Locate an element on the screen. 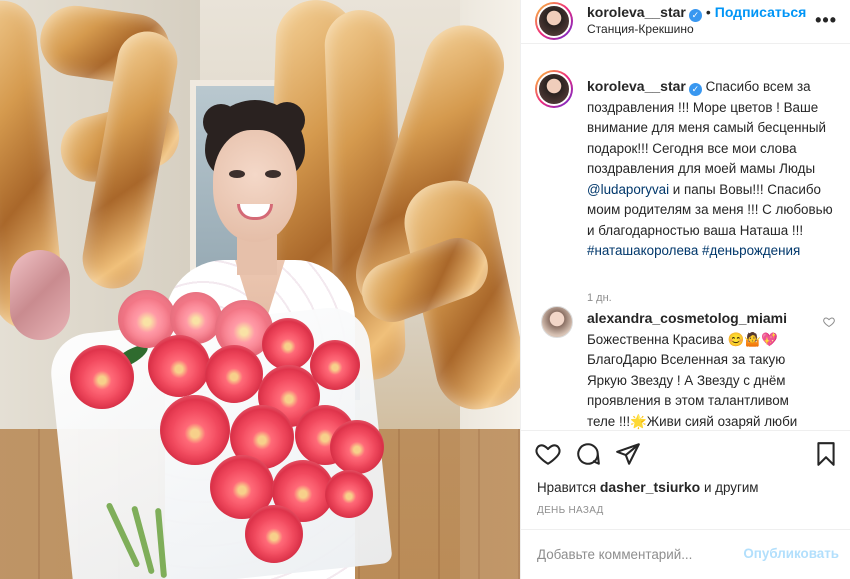 The width and height of the screenshot is (850, 579). likes-line: Нравится dasher_tsiurko и другим is located at coordinates (648, 487).